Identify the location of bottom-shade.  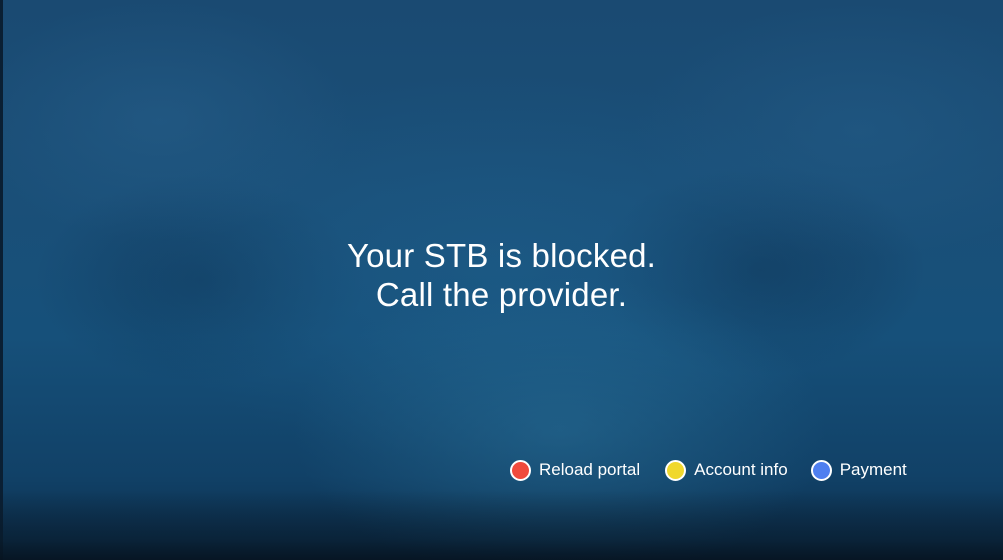
(501, 525).